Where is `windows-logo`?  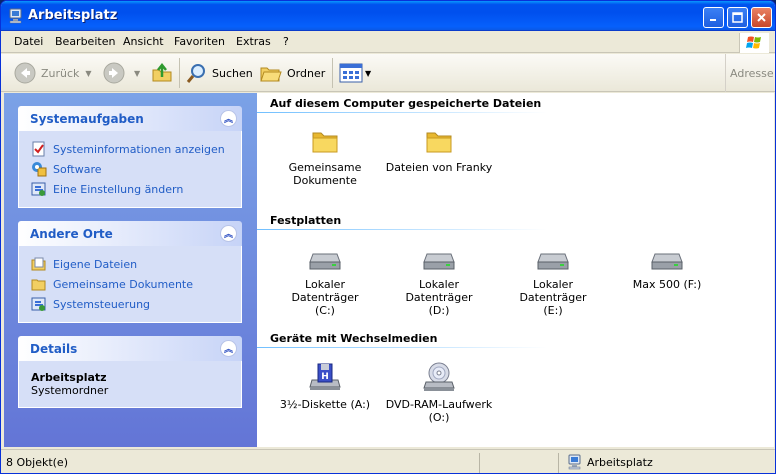 windows-logo is located at coordinates (754, 43).